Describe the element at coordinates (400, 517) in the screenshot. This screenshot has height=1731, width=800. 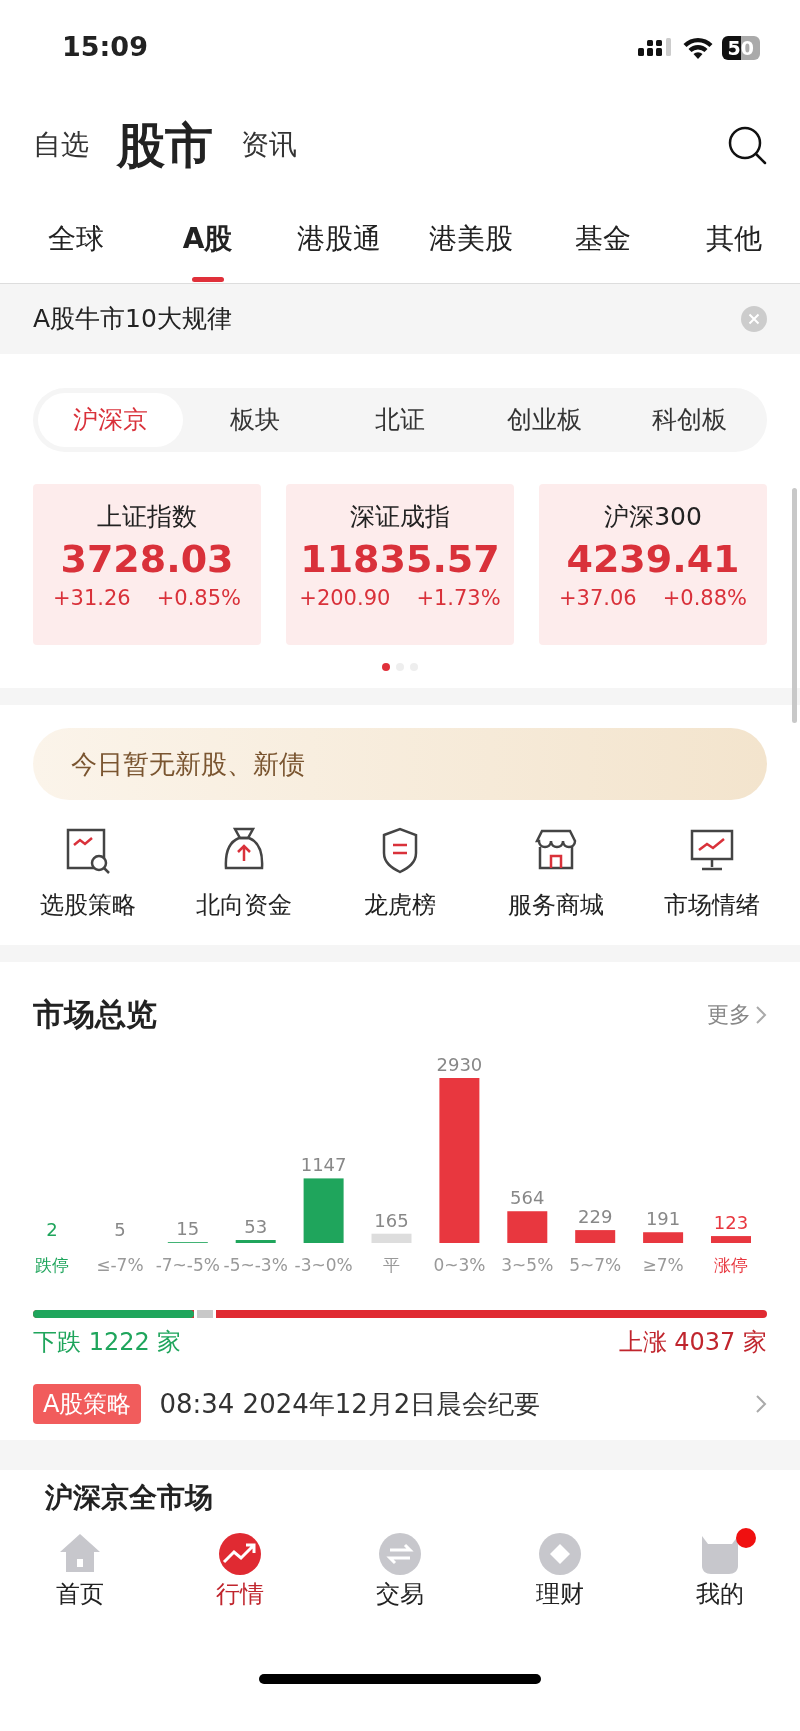
I see `index-name: 深证成指` at that location.